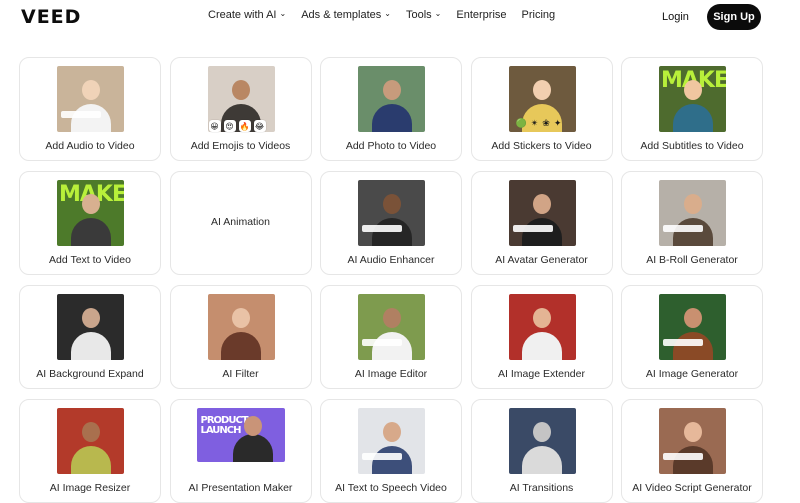  I want to click on login-link: Login, so click(675, 17).